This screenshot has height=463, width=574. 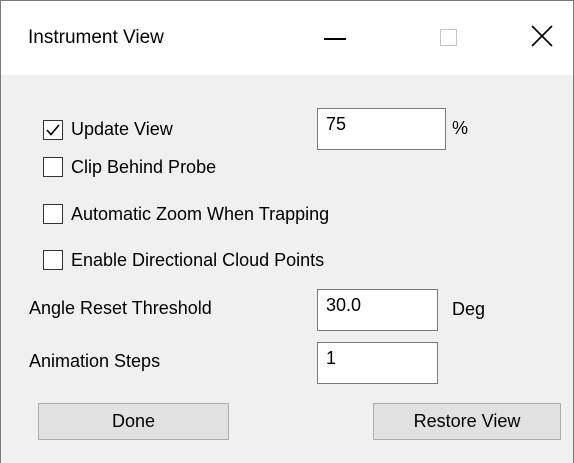 I want to click on checkmark-icon, so click(x=53, y=130).